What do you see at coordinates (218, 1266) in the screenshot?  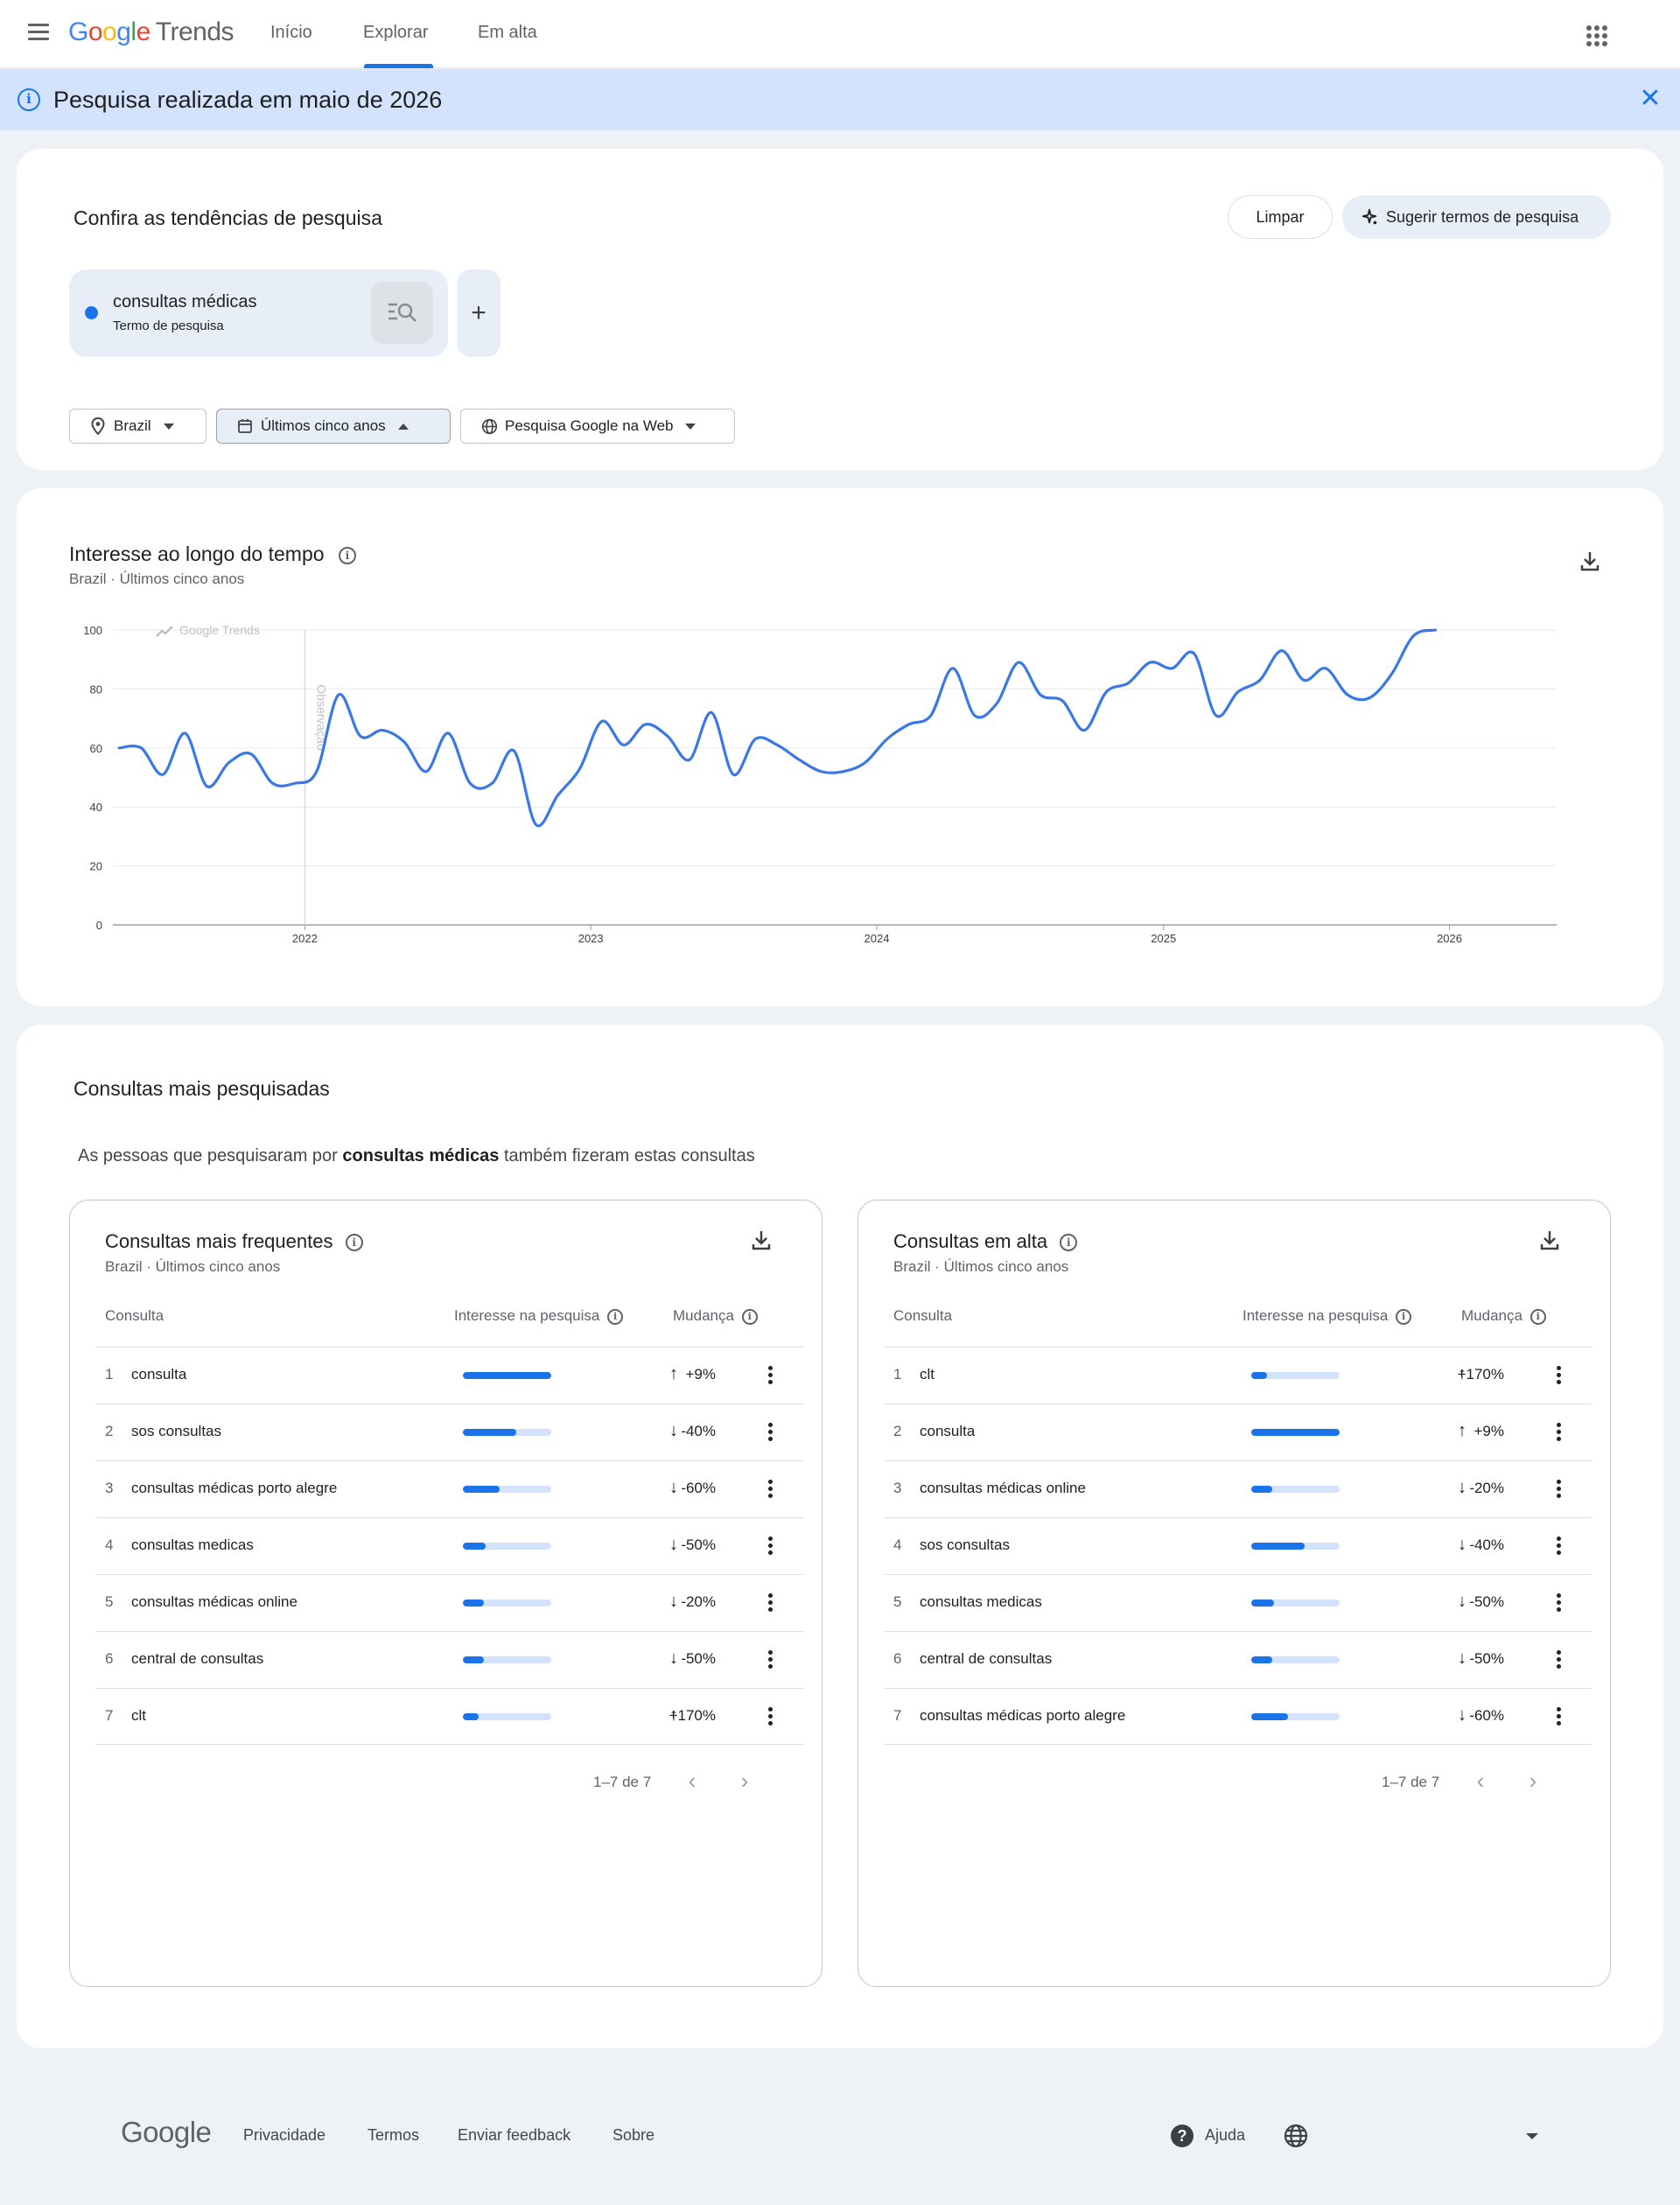 I see `subtitle-time: Últimos cinco anos` at bounding box center [218, 1266].